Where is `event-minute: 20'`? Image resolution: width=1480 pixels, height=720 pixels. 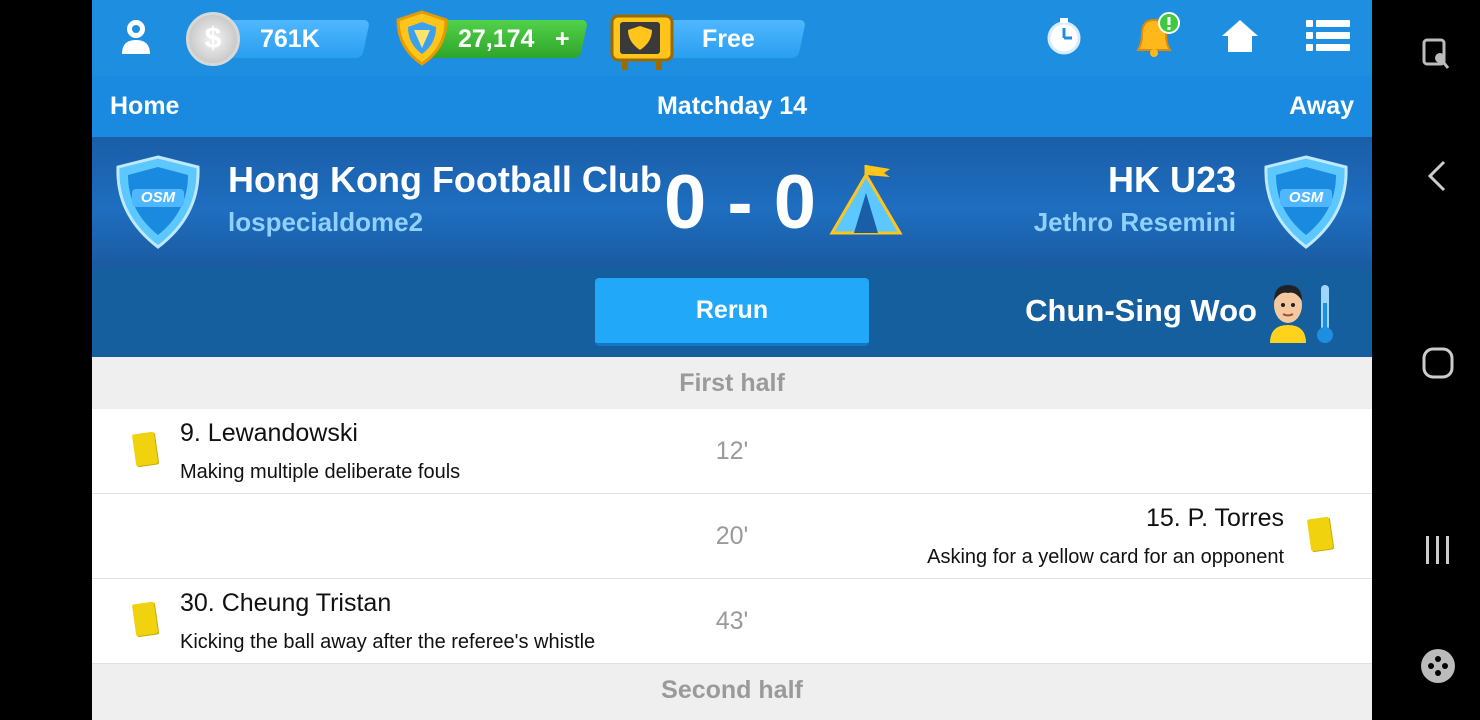 event-minute: 20' is located at coordinates (732, 536).